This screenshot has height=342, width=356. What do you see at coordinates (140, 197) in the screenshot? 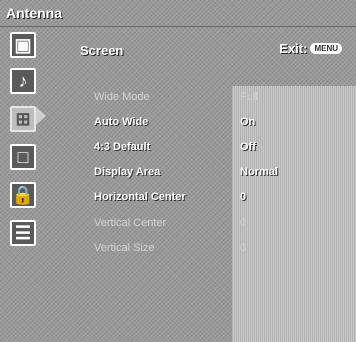
I see `setting-label: Horizontal Center` at bounding box center [140, 197].